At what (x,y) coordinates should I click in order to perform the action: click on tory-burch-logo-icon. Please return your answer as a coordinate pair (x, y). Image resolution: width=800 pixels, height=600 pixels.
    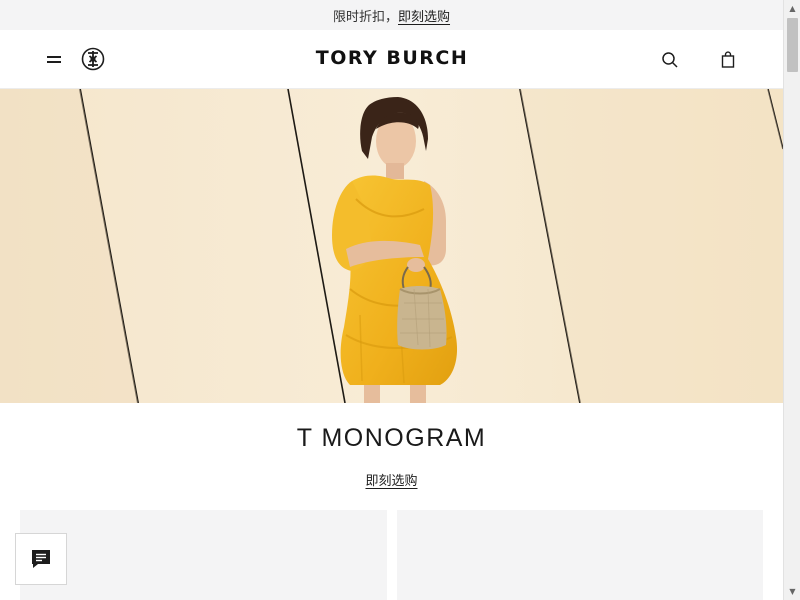
    Looking at the image, I should click on (93, 59).